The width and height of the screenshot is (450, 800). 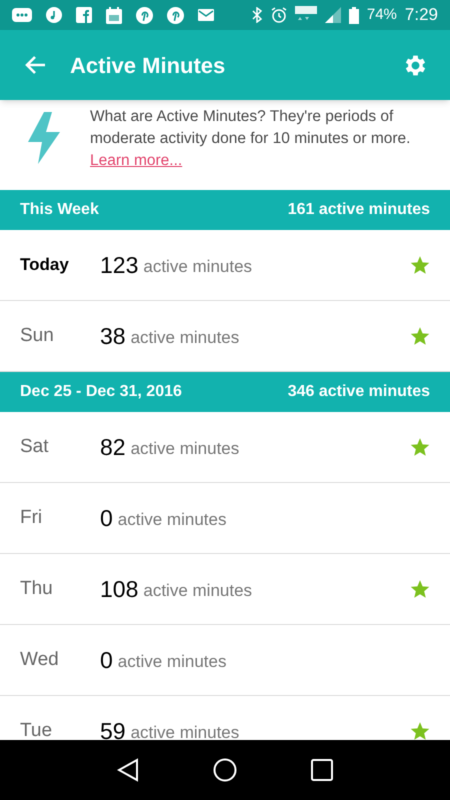 What do you see at coordinates (113, 336) in the screenshot?
I see `minutes-value: 38` at bounding box center [113, 336].